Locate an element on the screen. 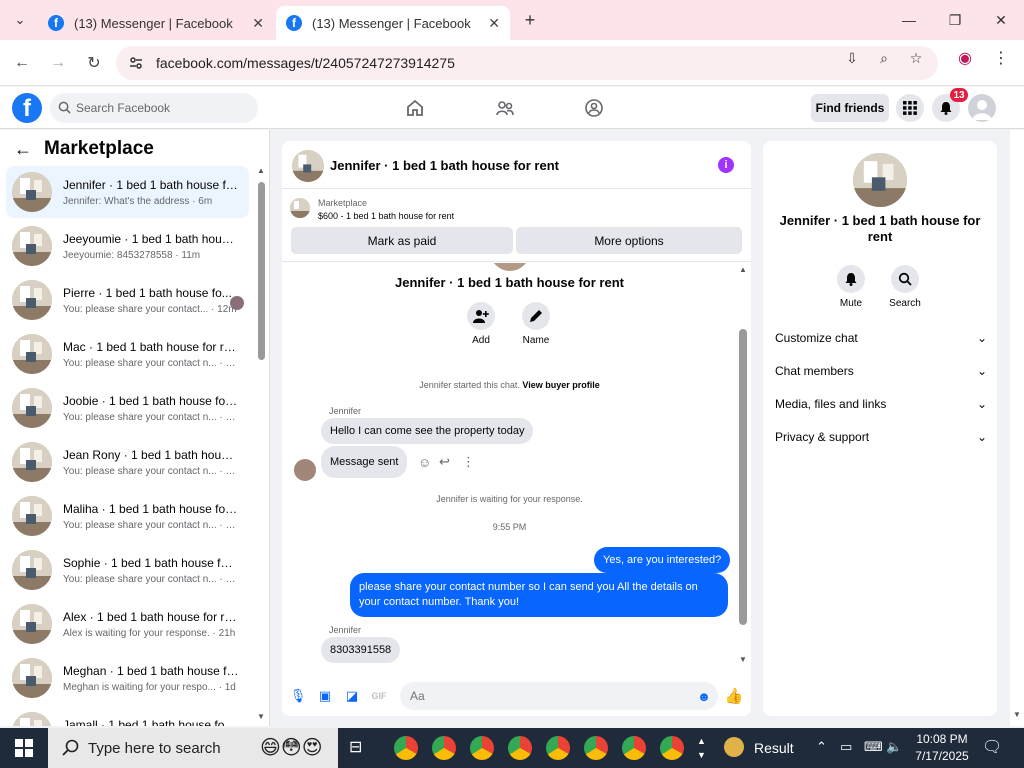 The width and height of the screenshot is (1024, 768). display-icon: ⌨ is located at coordinates (873, 747).